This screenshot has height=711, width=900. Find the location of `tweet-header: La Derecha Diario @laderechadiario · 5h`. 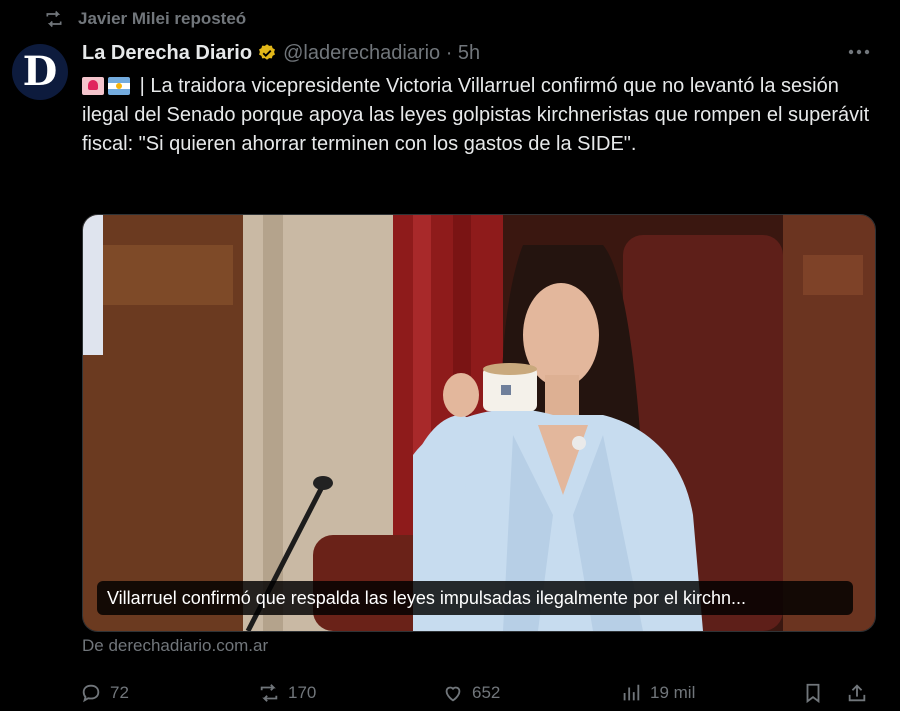

tweet-header: La Derecha Diario @laderechadiario · 5h is located at coordinates (281, 53).